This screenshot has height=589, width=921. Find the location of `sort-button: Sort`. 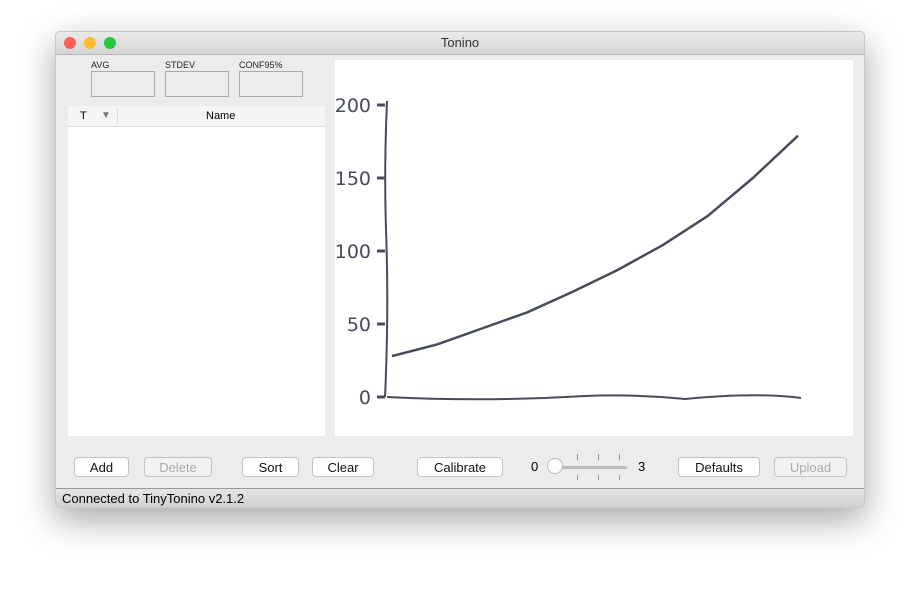

sort-button: Sort is located at coordinates (270, 467).